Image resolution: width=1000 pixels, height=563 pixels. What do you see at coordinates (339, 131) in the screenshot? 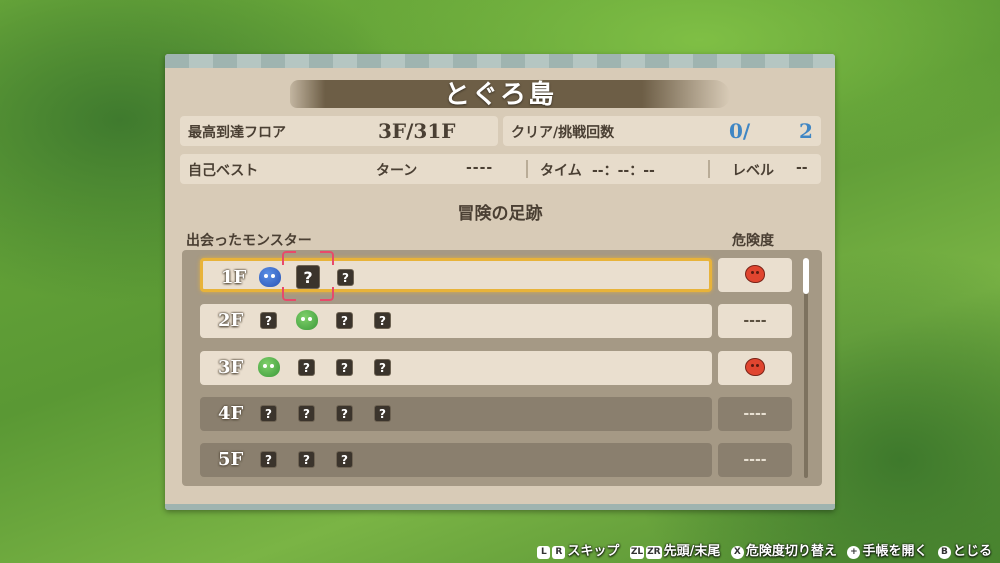
I see `max-floor-row: 最高到達フロア 3F/31F` at bounding box center [339, 131].